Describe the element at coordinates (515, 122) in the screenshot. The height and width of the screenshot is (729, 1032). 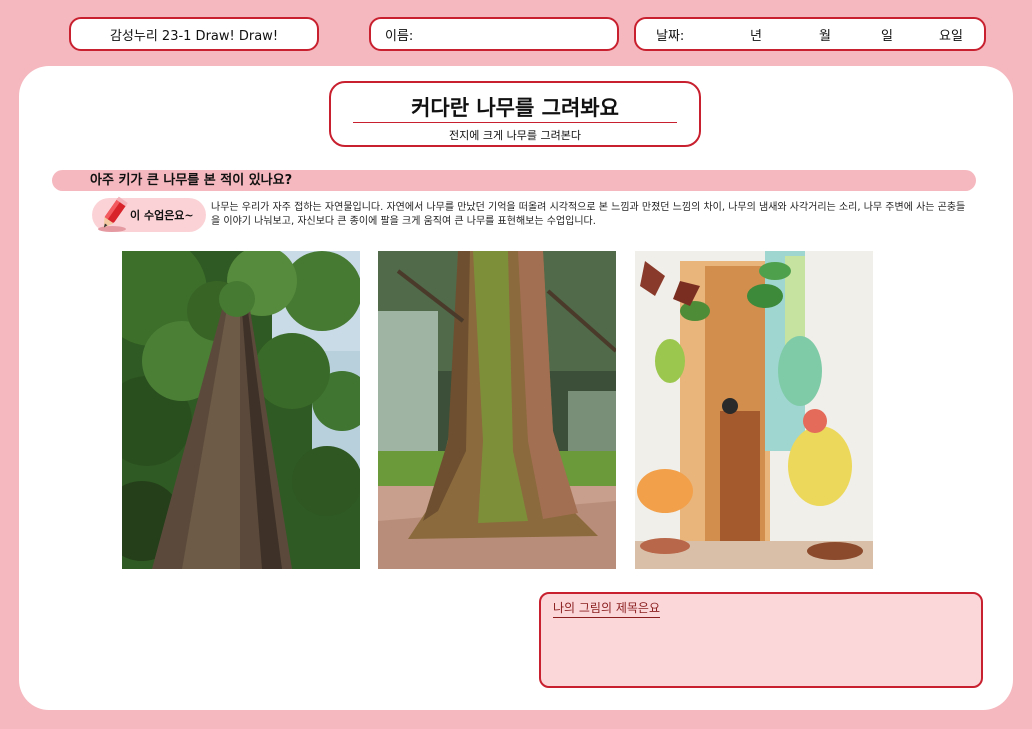
I see `title-divider` at that location.